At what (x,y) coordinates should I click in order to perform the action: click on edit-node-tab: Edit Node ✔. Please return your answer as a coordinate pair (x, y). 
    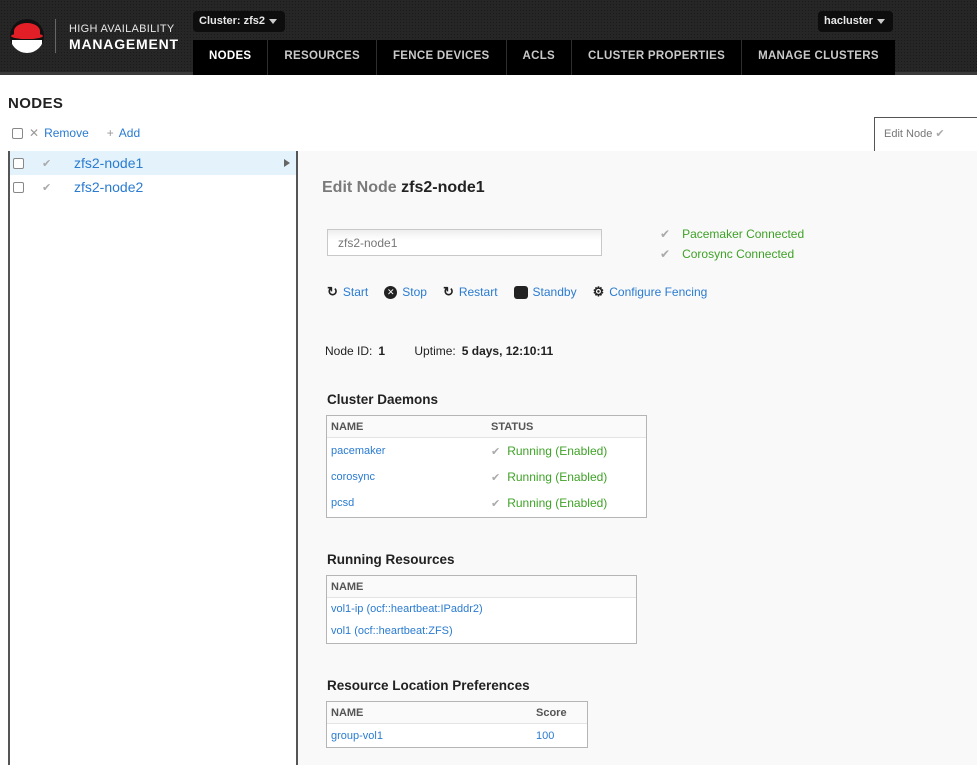
    Looking at the image, I should click on (925, 134).